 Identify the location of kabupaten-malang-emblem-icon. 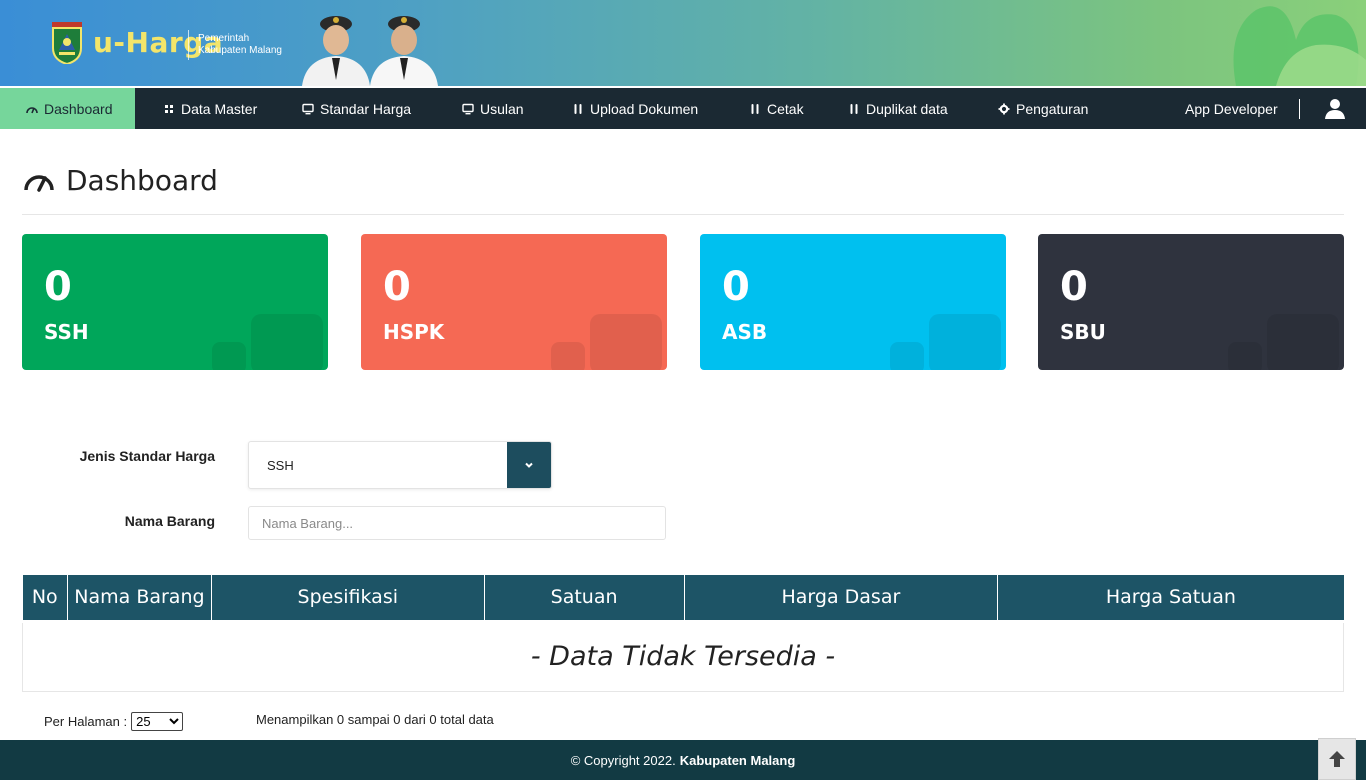
(67, 43).